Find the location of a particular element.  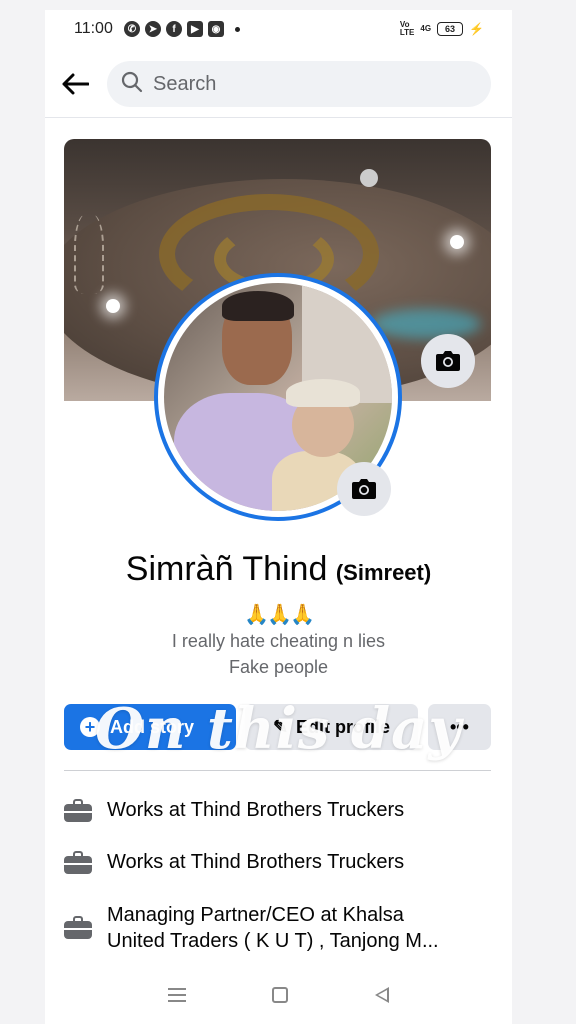

bio-line-2: Fake people is located at coordinates (278, 667).